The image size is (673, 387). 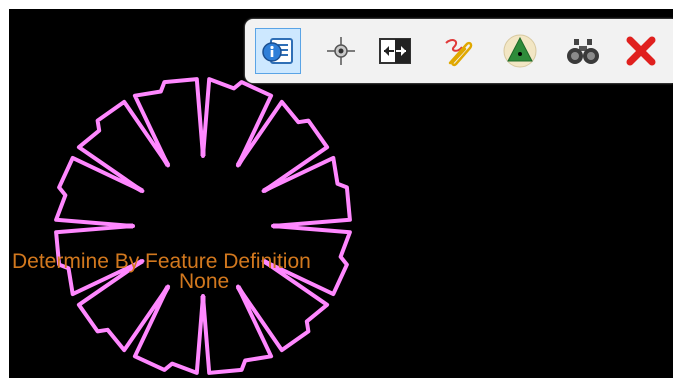 I want to click on binoculars-button, so click(x=583, y=51).